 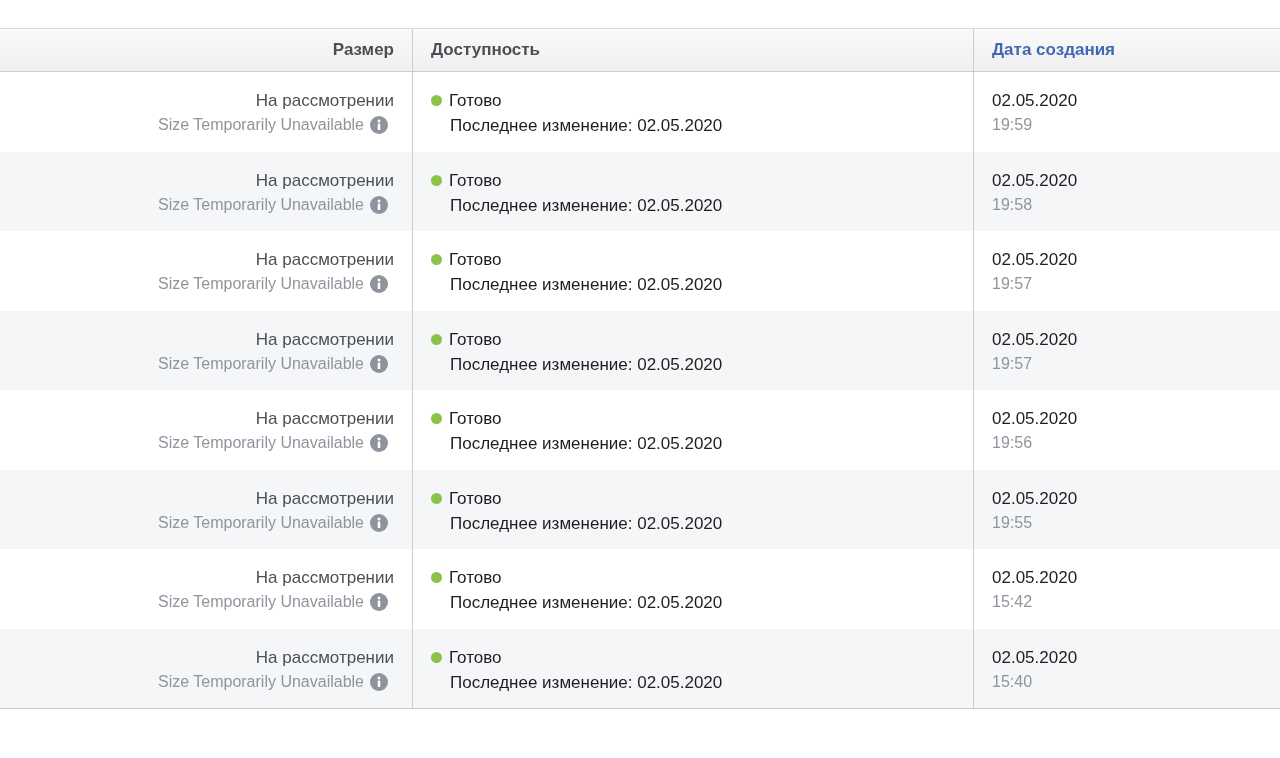 What do you see at coordinates (1054, 50) in the screenshot?
I see `column-header: Дата создания` at bounding box center [1054, 50].